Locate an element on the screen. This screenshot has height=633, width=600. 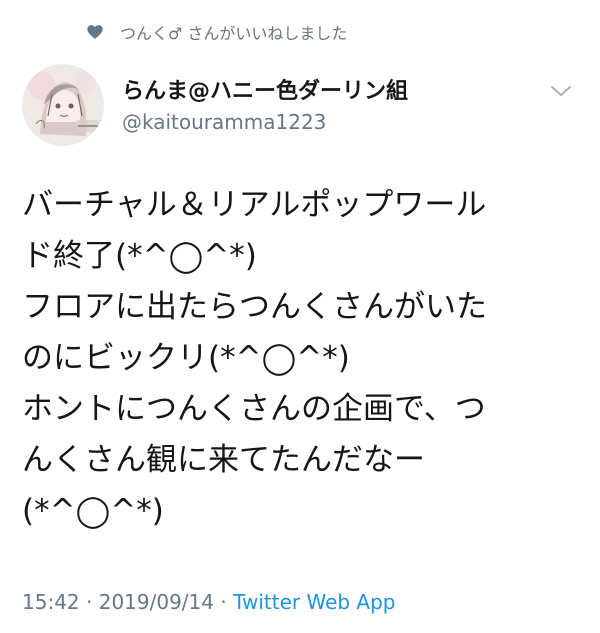
user-handle: @kaitouramma1223 is located at coordinates (265, 122).